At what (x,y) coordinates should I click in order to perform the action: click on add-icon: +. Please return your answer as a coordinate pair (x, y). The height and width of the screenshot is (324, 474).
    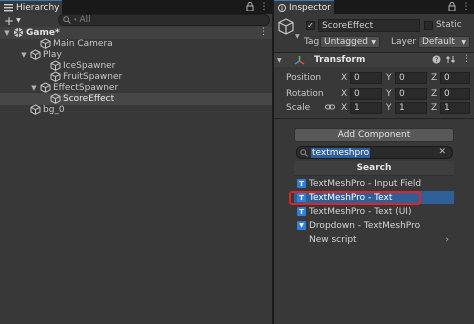
    Looking at the image, I should click on (9, 20).